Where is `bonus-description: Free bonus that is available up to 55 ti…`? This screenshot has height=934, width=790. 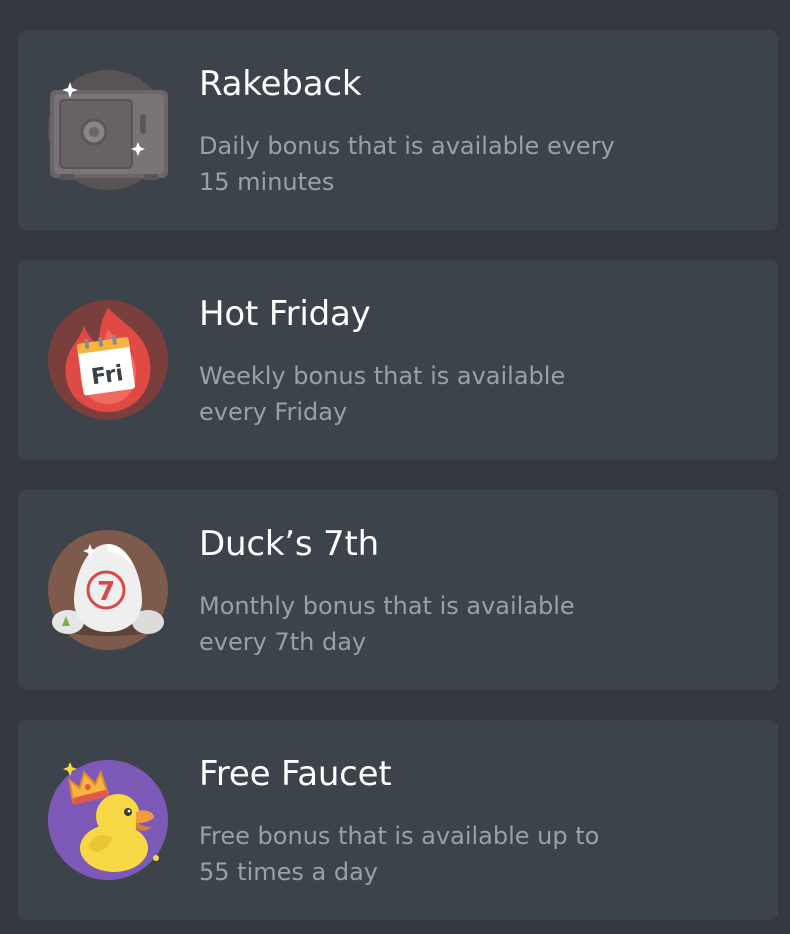 bonus-description: Free bonus that is available up to 55 ti… is located at coordinates (399, 854).